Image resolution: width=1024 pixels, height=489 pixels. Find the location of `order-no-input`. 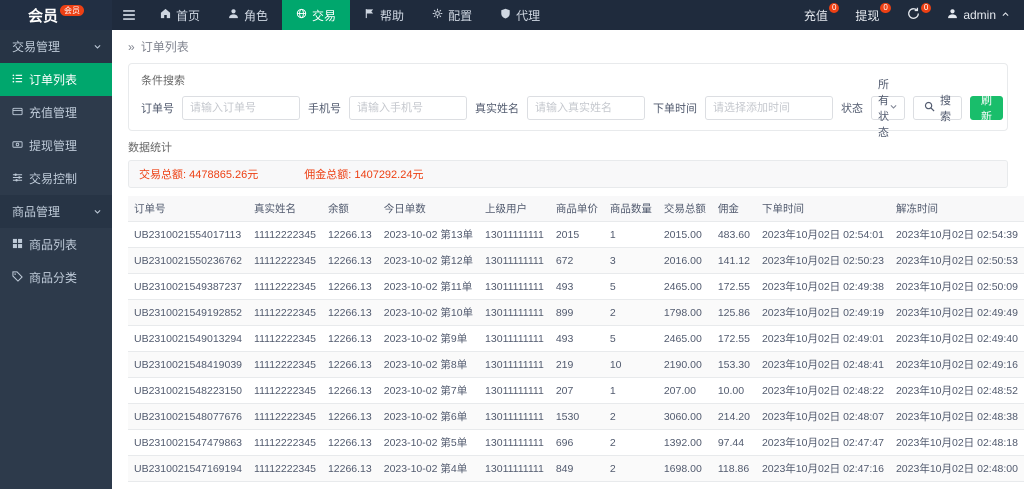

order-no-input is located at coordinates (241, 108).